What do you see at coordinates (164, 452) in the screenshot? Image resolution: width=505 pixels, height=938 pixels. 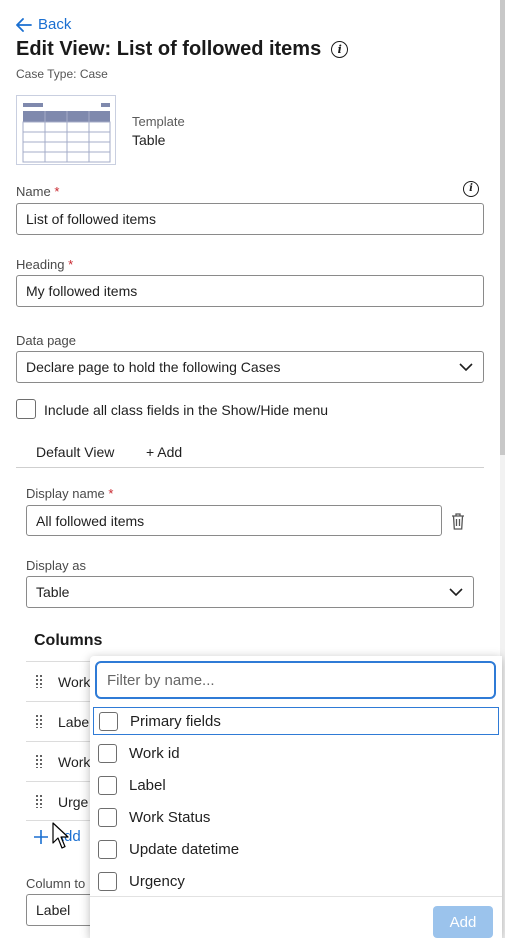 I see `tab-add: + Add` at bounding box center [164, 452].